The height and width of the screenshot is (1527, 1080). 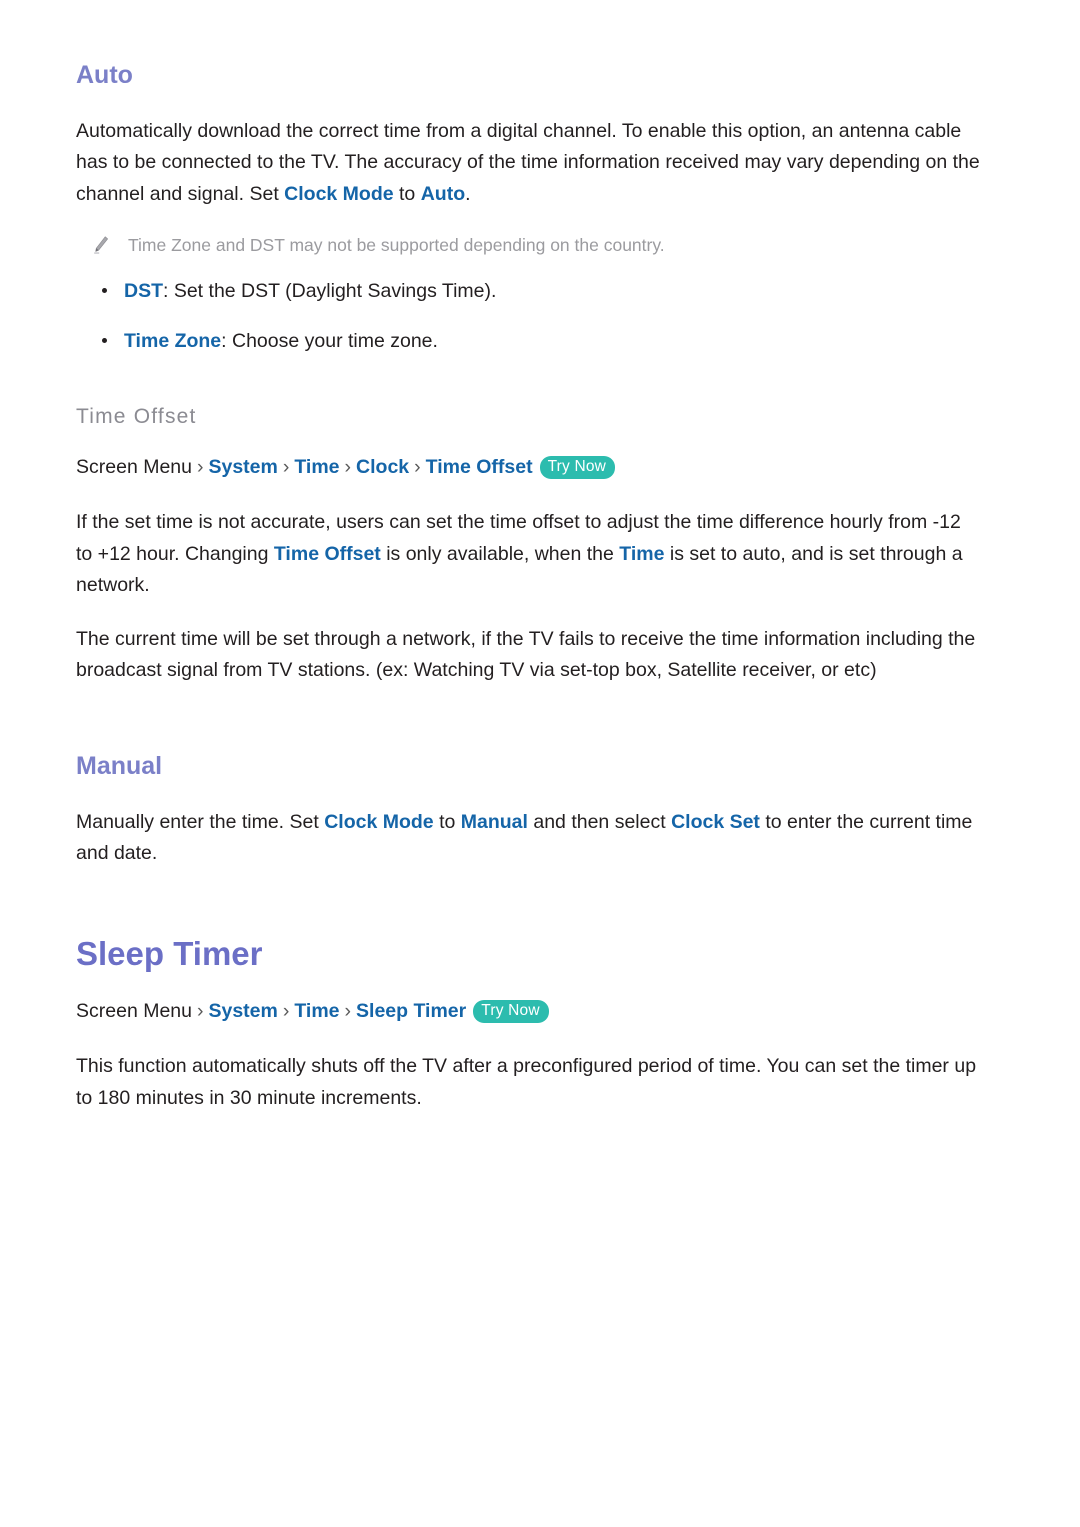 What do you see at coordinates (599, 821) in the screenshot?
I see `manual-text-c: and then select` at bounding box center [599, 821].